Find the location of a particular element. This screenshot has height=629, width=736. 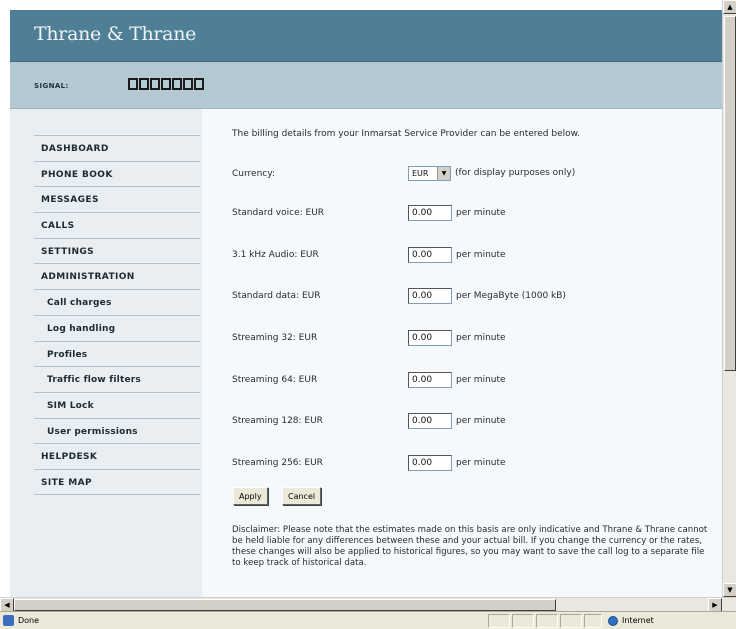

page-header: Thrane & Thrane is located at coordinates (366, 36).